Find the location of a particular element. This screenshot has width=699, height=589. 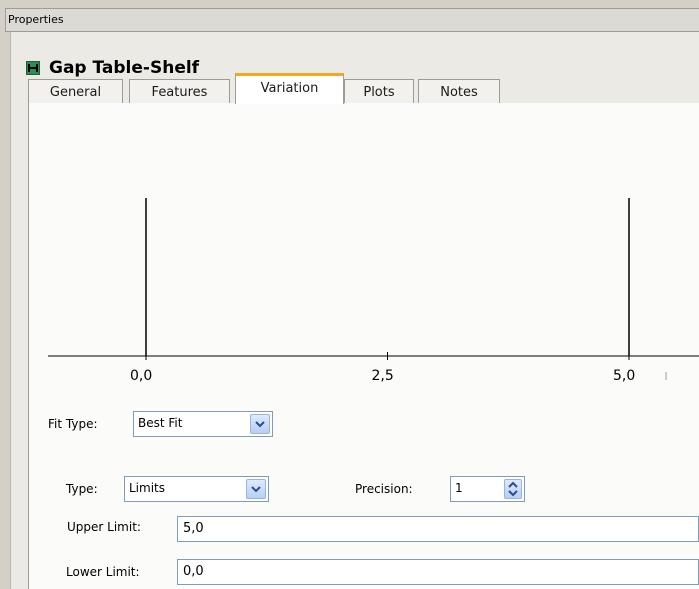

x-tick-label: 5,0 is located at coordinates (624, 376).